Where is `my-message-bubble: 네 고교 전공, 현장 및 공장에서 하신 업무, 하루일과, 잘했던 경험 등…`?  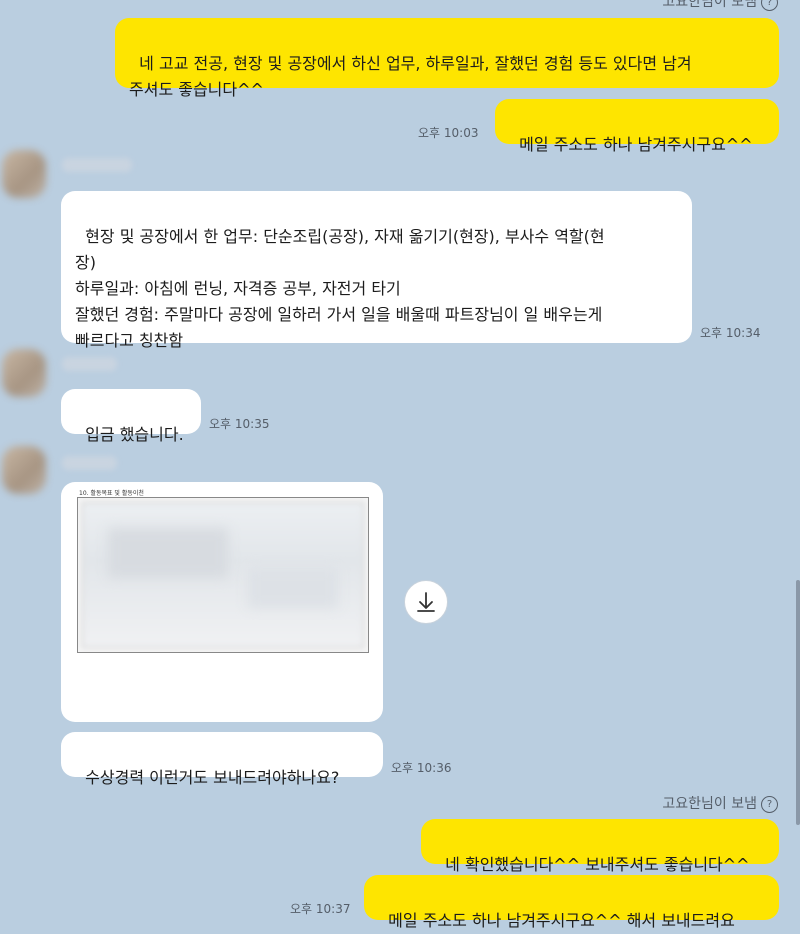 my-message-bubble: 네 고교 전공, 현장 및 공장에서 하신 업무, 하루일과, 잘했던 경험 등… is located at coordinates (447, 58).